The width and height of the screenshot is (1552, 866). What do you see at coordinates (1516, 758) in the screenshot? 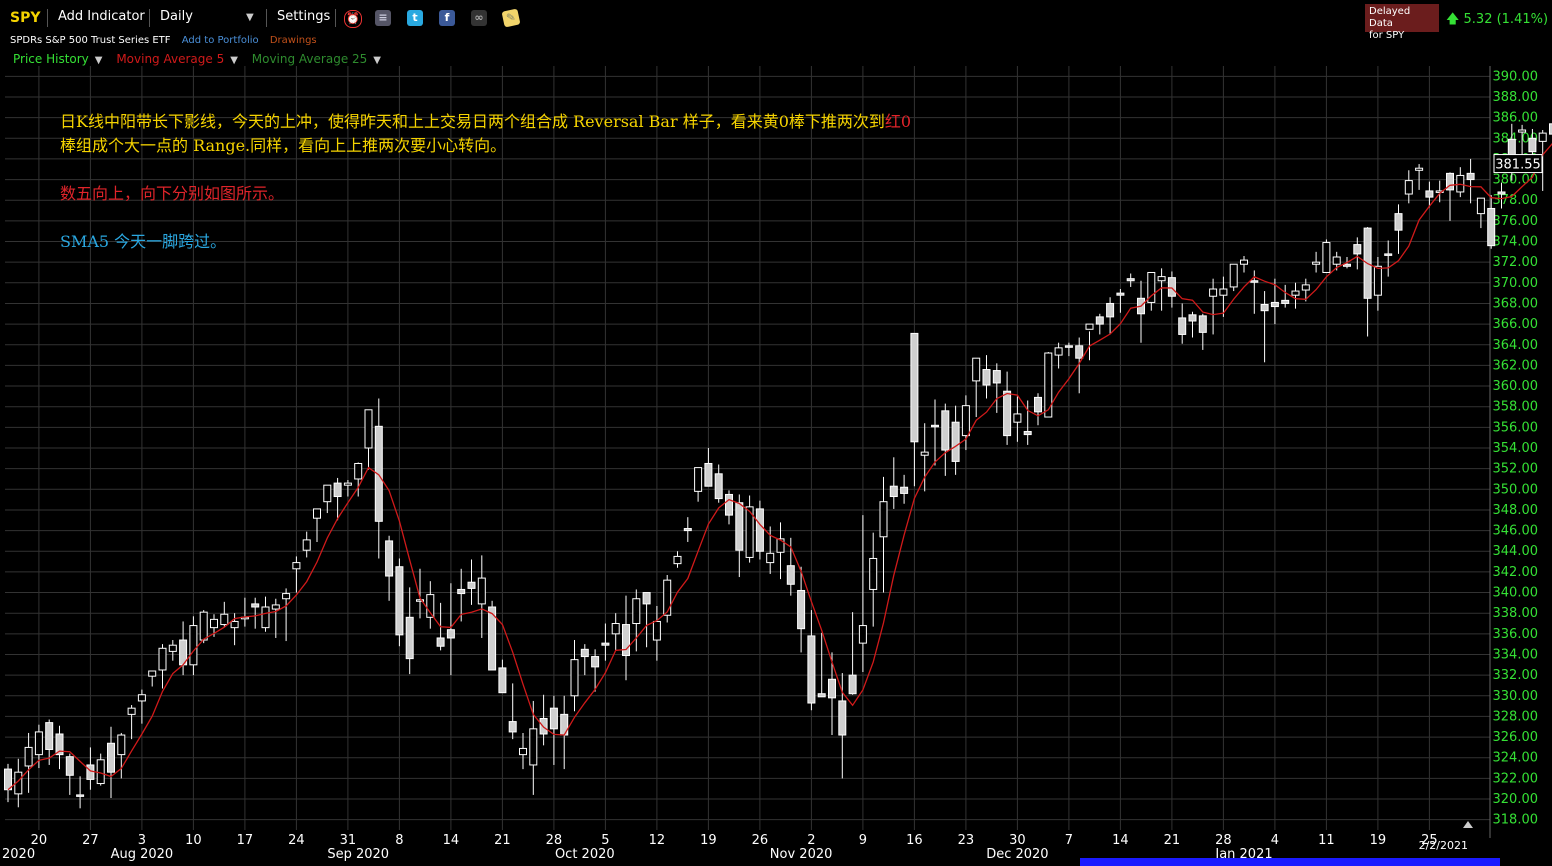
I see `y-tick-label: 324.00` at bounding box center [1516, 758].